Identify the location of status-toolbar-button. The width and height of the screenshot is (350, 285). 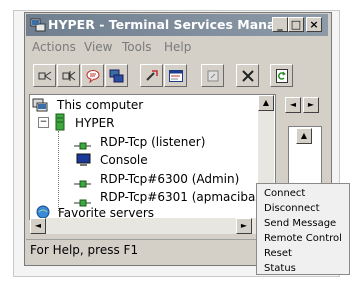
(175, 75).